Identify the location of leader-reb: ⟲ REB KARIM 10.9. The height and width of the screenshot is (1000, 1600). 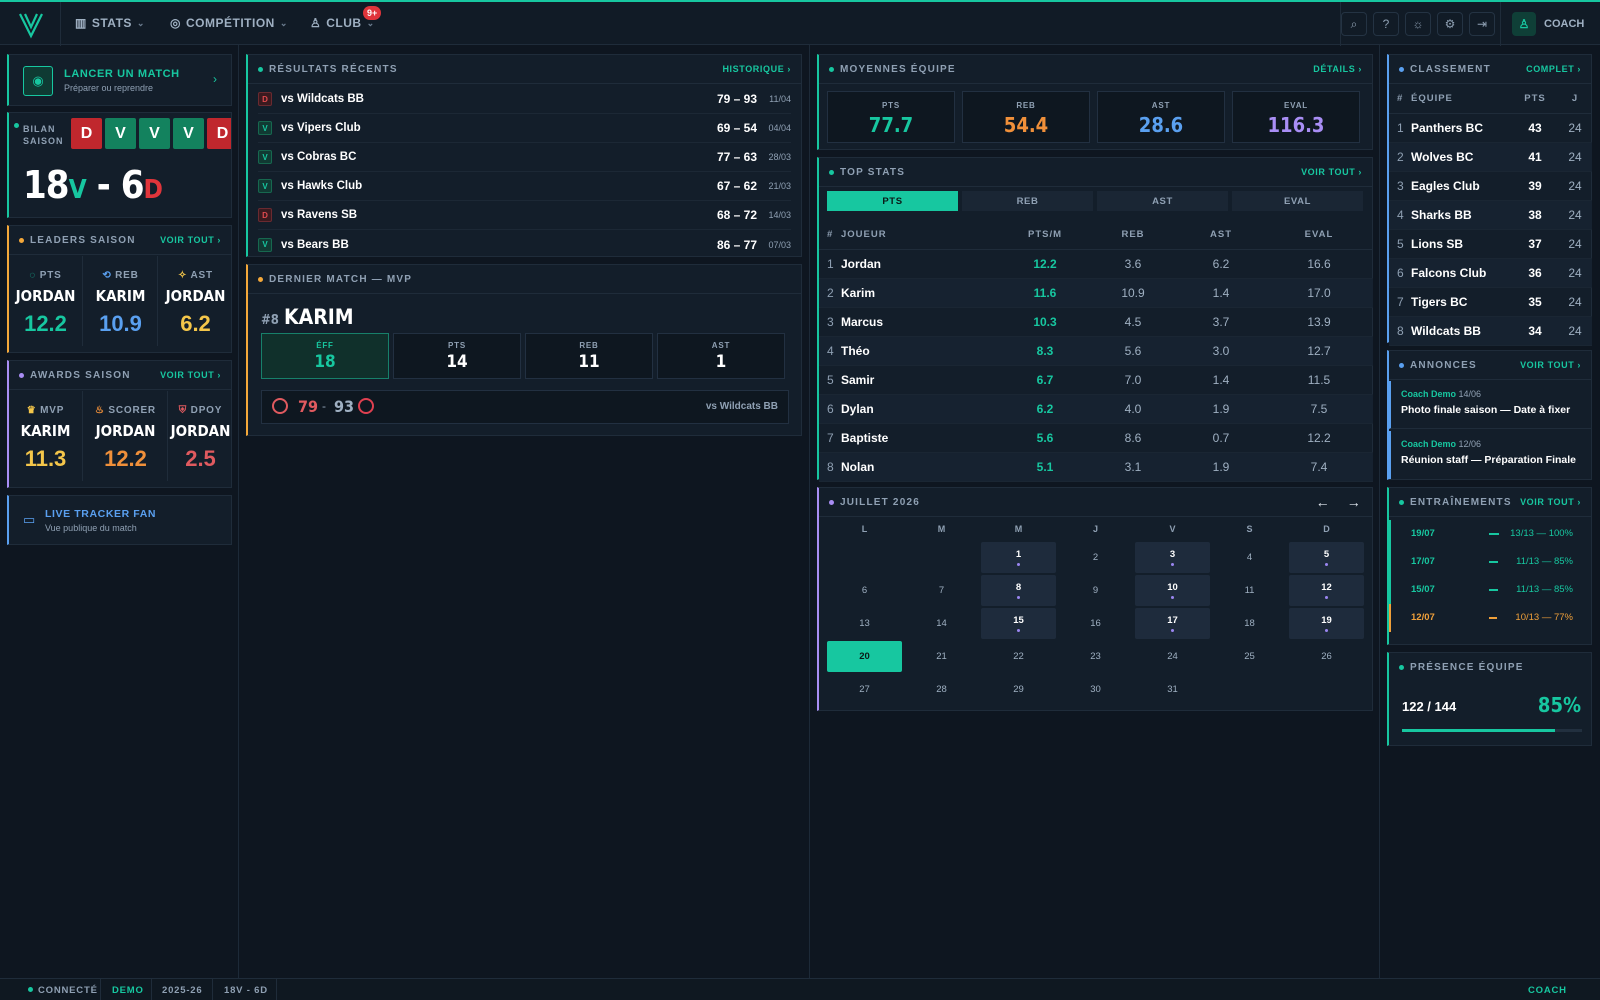
(121, 301).